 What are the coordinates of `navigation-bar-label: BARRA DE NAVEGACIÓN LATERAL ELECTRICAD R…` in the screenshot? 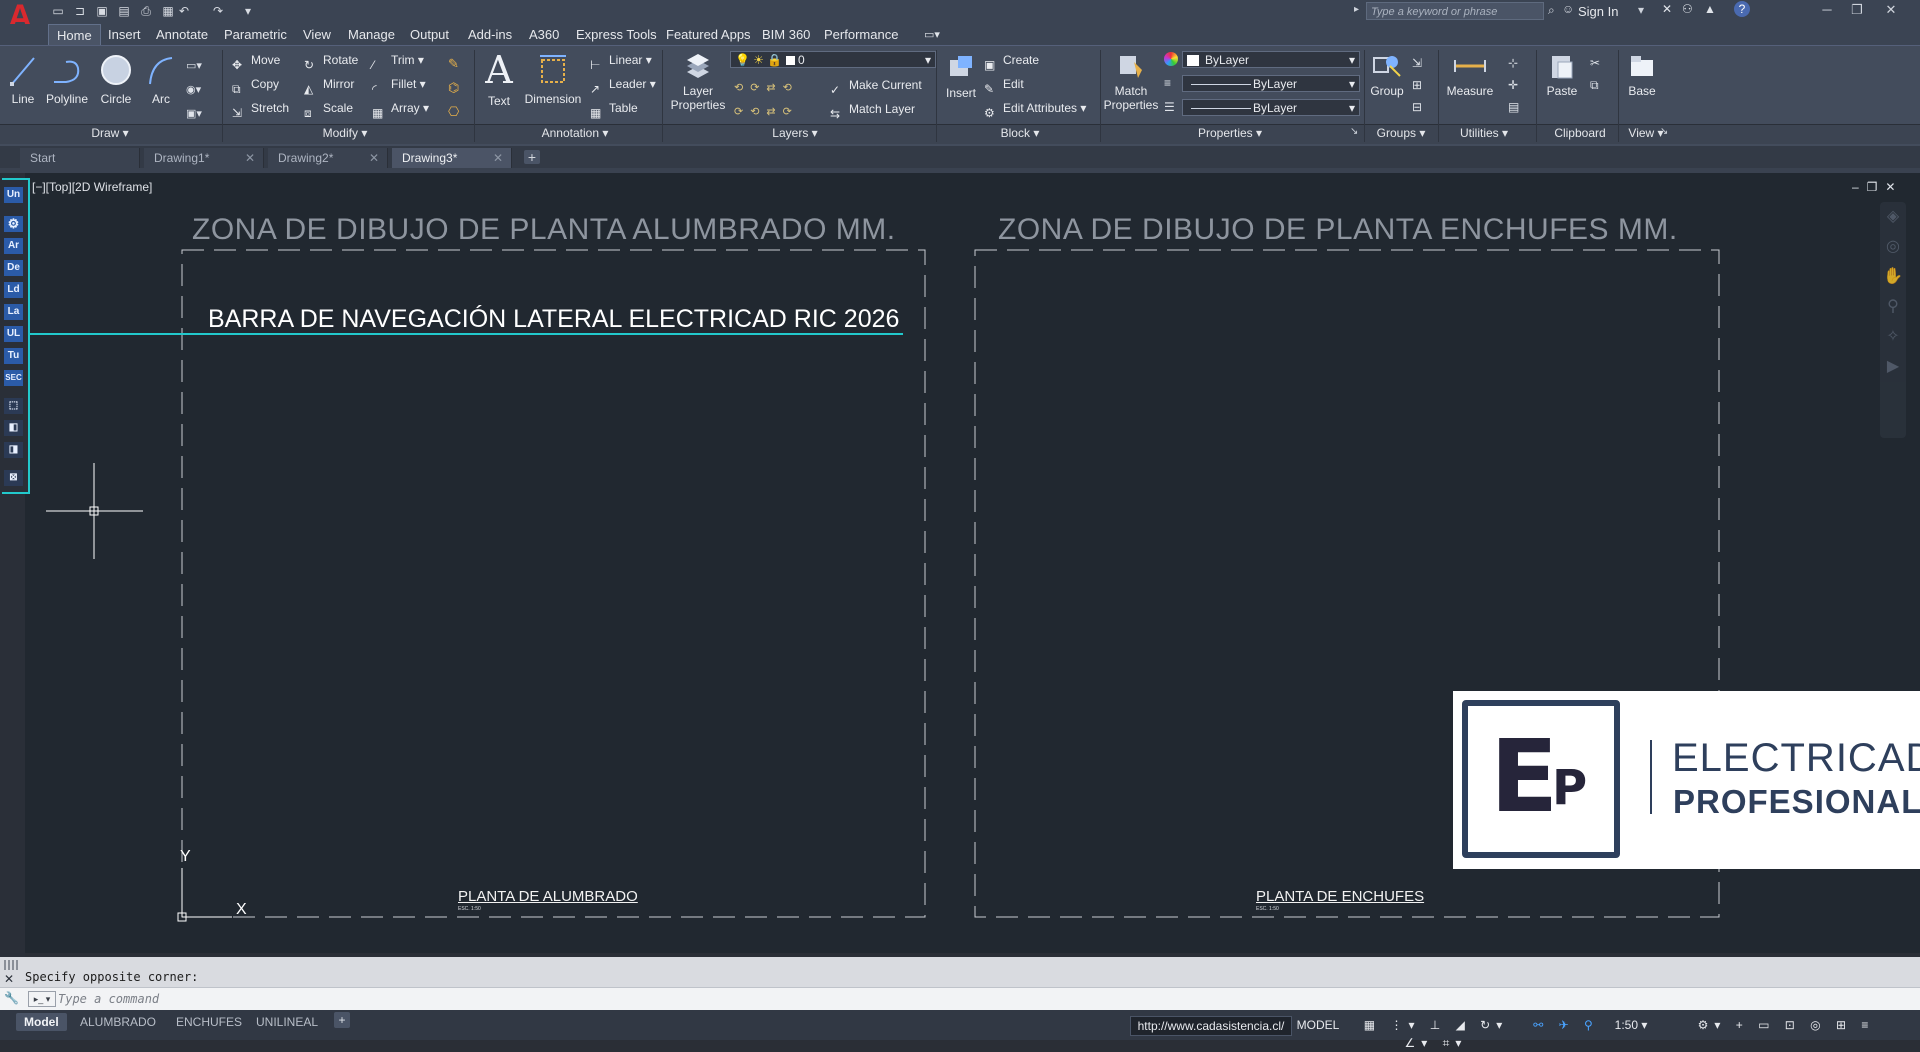 It's located at (554, 319).